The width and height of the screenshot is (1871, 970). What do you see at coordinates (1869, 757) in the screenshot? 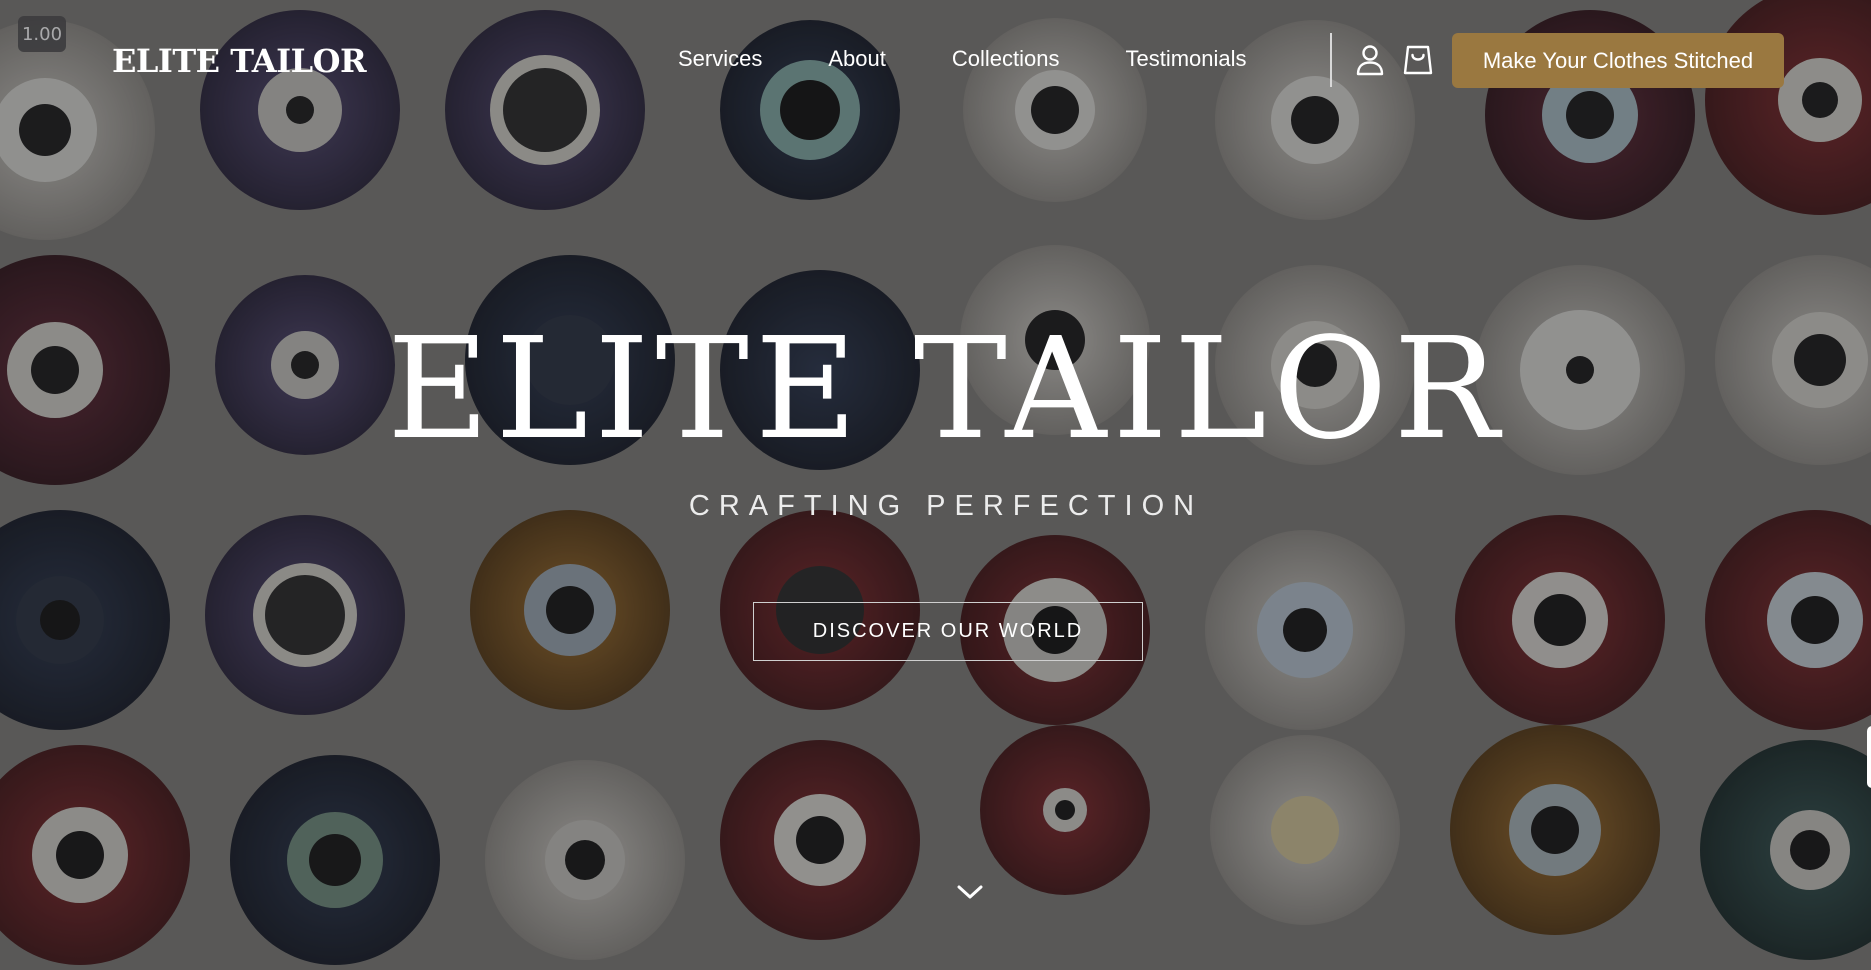
I see `edge-scroll-handle` at bounding box center [1869, 757].